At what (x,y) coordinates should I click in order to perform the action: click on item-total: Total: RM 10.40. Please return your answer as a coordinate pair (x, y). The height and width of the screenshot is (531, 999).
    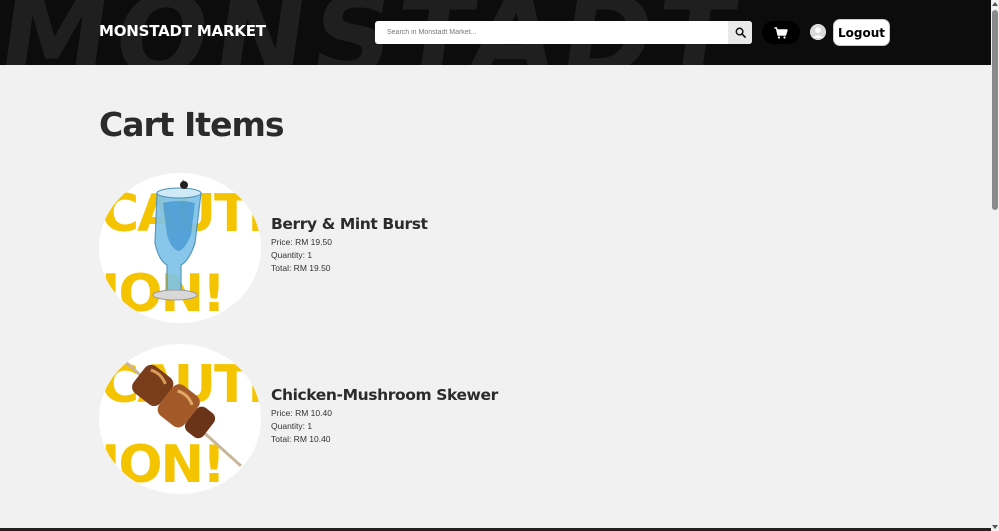
    Looking at the image, I should click on (301, 439).